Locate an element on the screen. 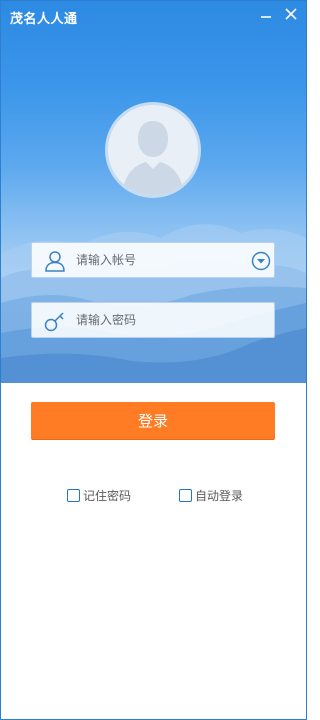  auto-login-checkbox is located at coordinates (185, 495).